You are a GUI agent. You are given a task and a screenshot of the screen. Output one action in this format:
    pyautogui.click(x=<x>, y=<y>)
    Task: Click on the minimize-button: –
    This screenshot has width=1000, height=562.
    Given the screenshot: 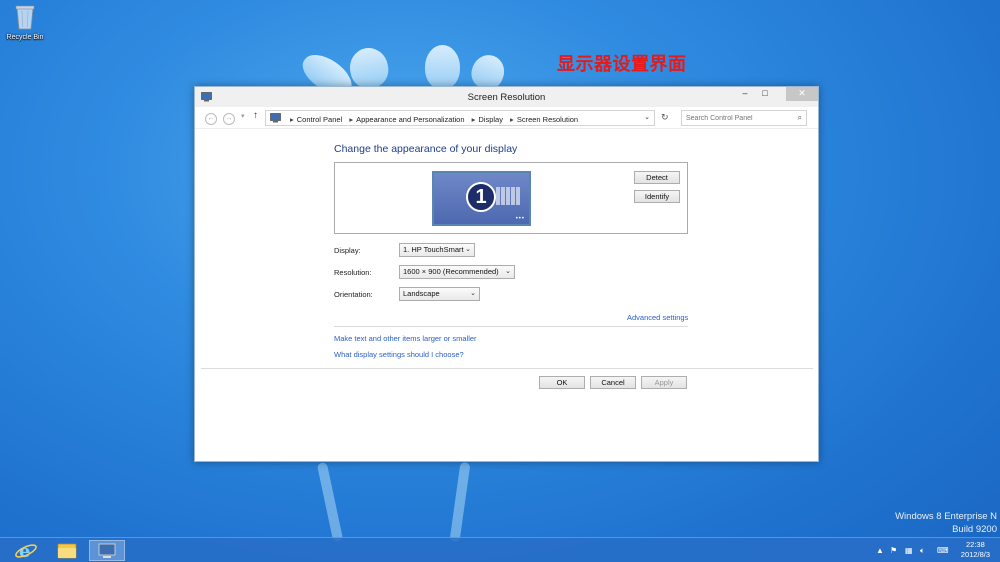 What is the action you would take?
    pyautogui.click(x=745, y=94)
    